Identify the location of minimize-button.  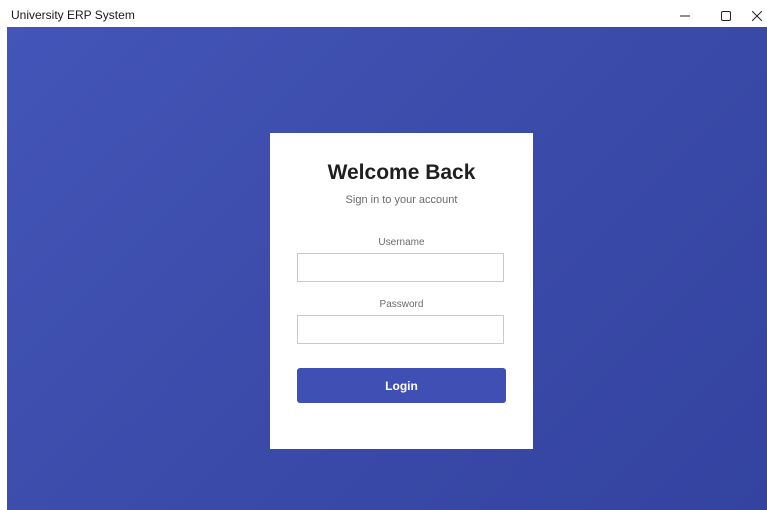
(685, 15).